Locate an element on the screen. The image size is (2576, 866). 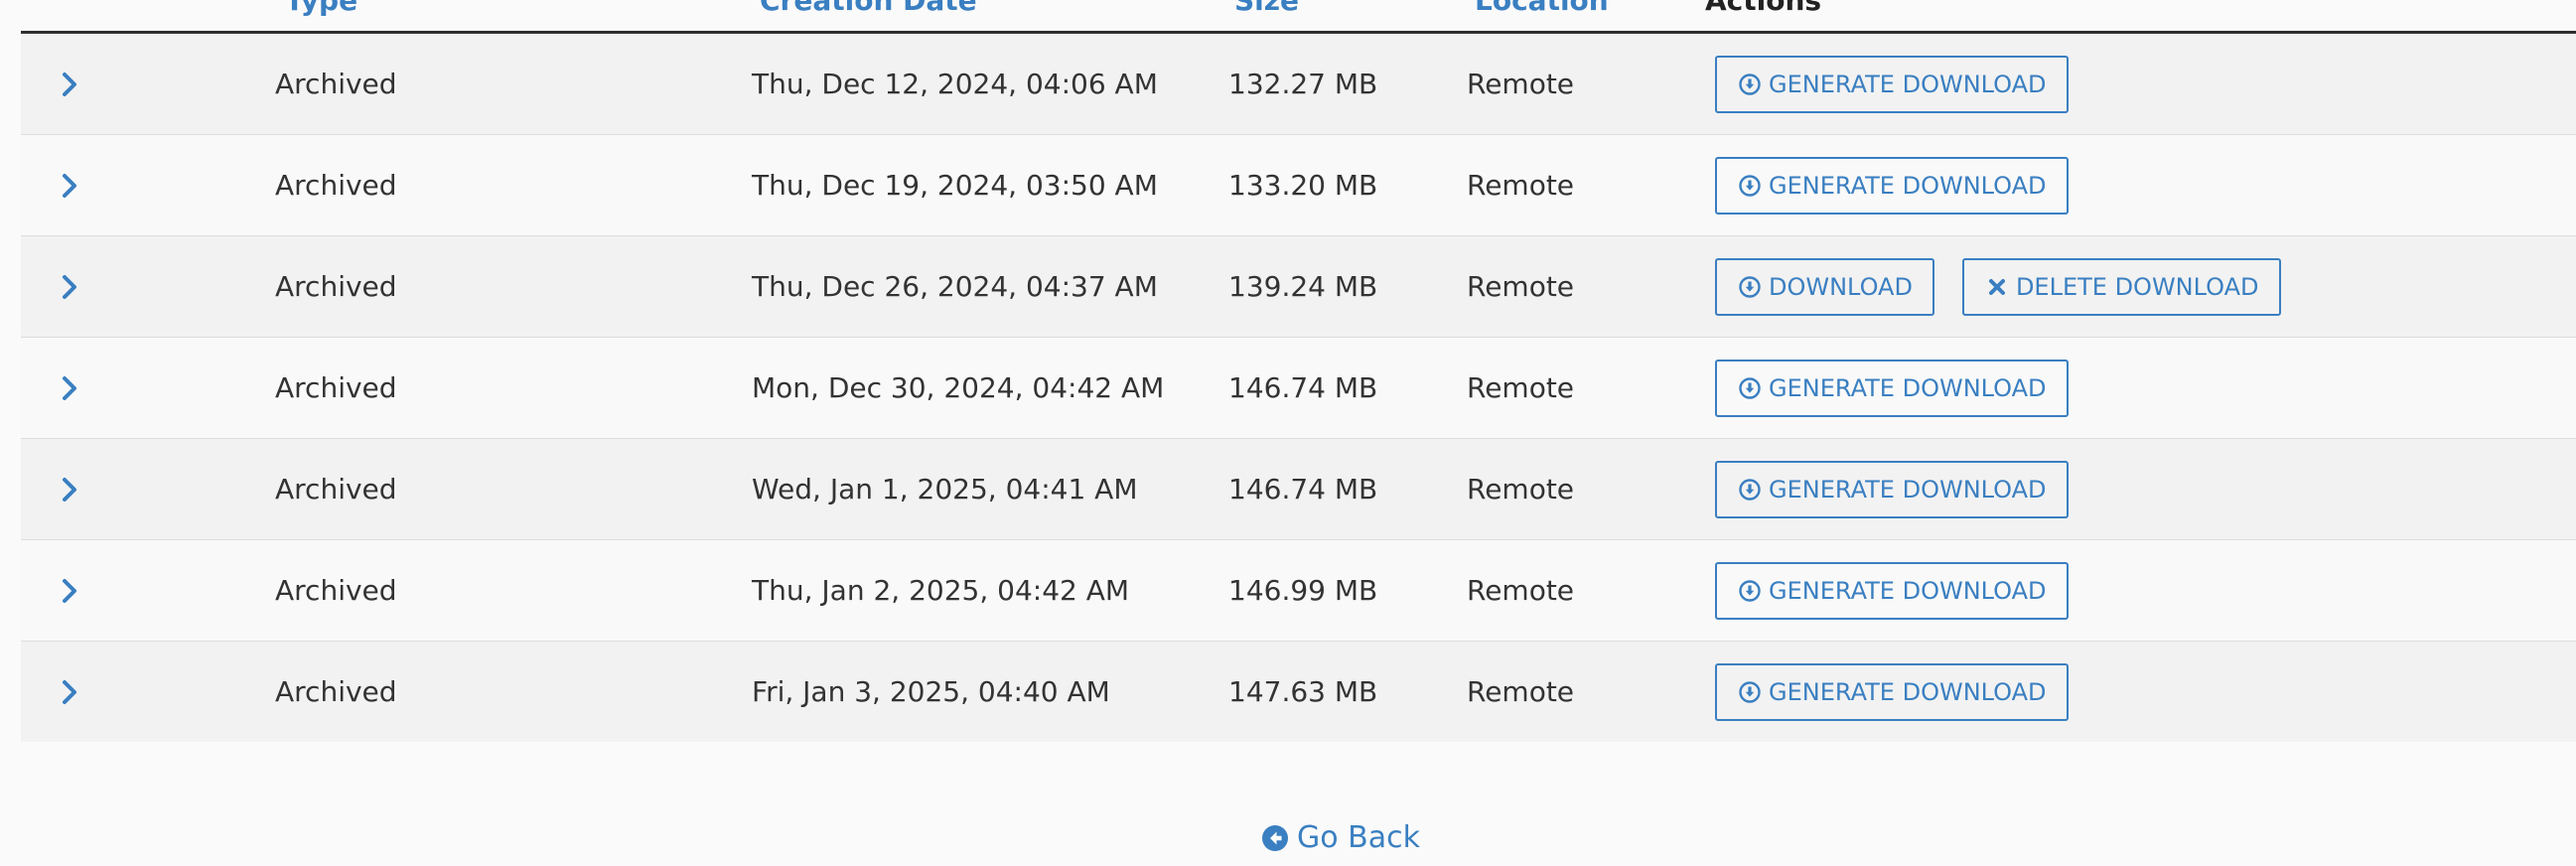
cell-size: 139.24 MB is located at coordinates (1303, 286).